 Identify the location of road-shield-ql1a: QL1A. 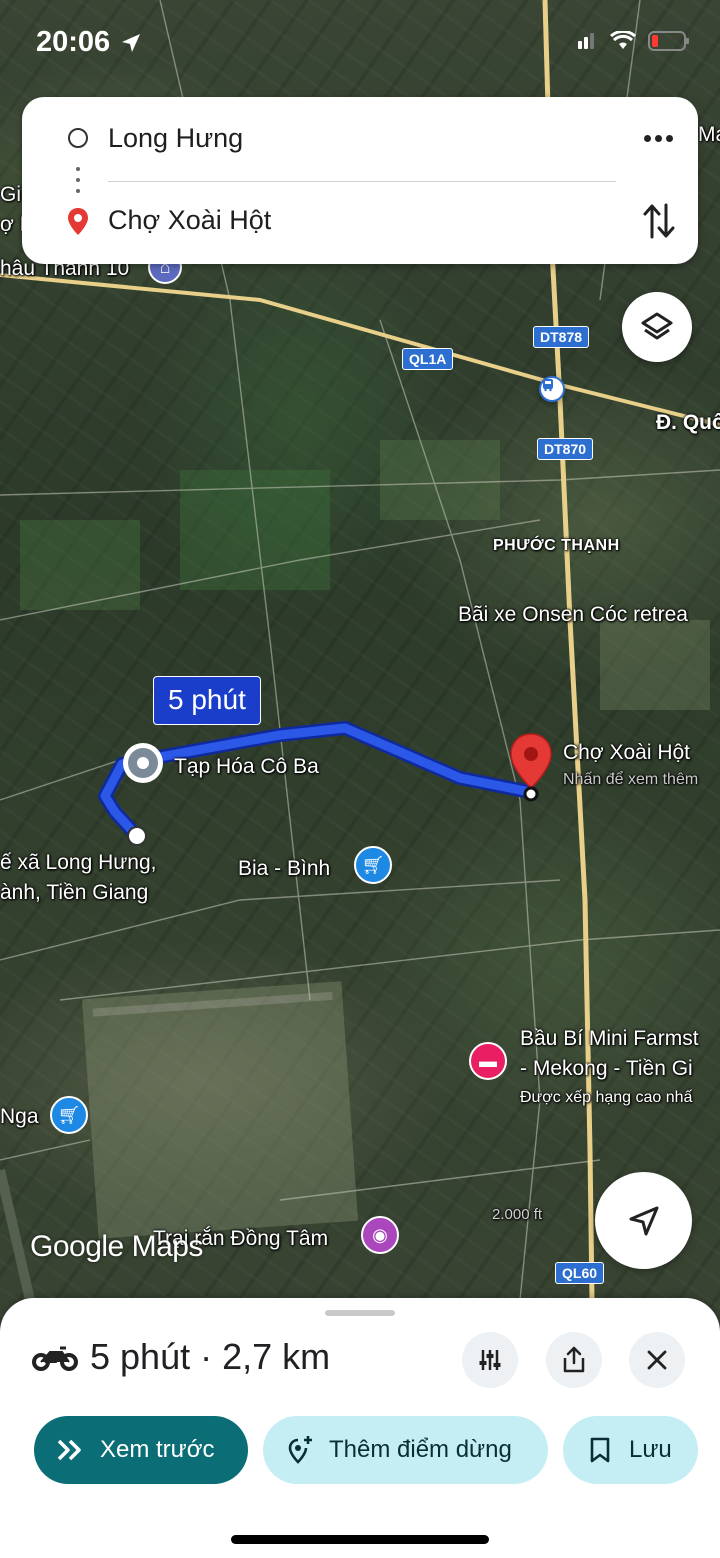
(428, 359).